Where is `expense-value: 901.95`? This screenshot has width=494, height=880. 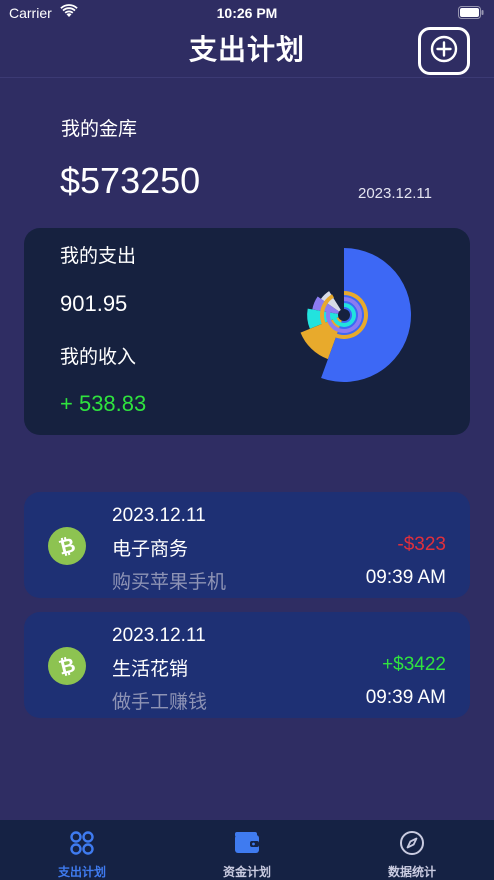 expense-value: 901.95 is located at coordinates (94, 303).